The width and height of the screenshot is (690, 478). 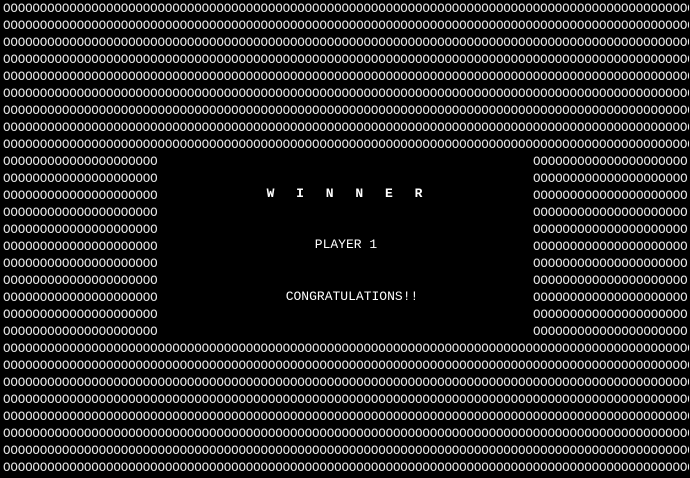 I want to click on congratulations-message: CONGRATULATIONS!!, so click(x=352, y=296).